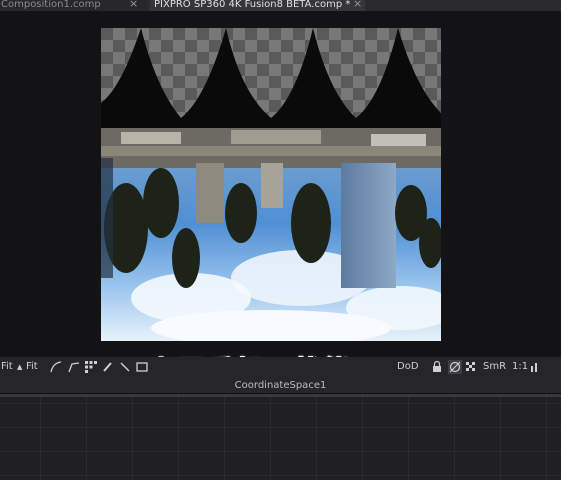 The height and width of the screenshot is (480, 561). I want to click on grid-icon, so click(91, 367).